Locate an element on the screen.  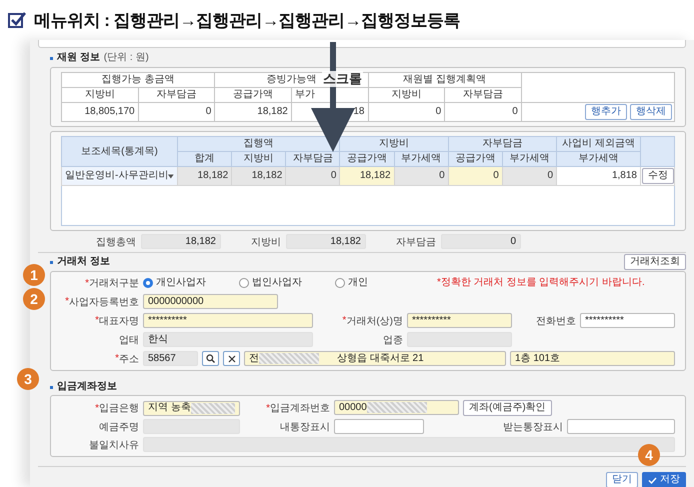
field-label: 받는통장표시 is located at coordinates (533, 427).